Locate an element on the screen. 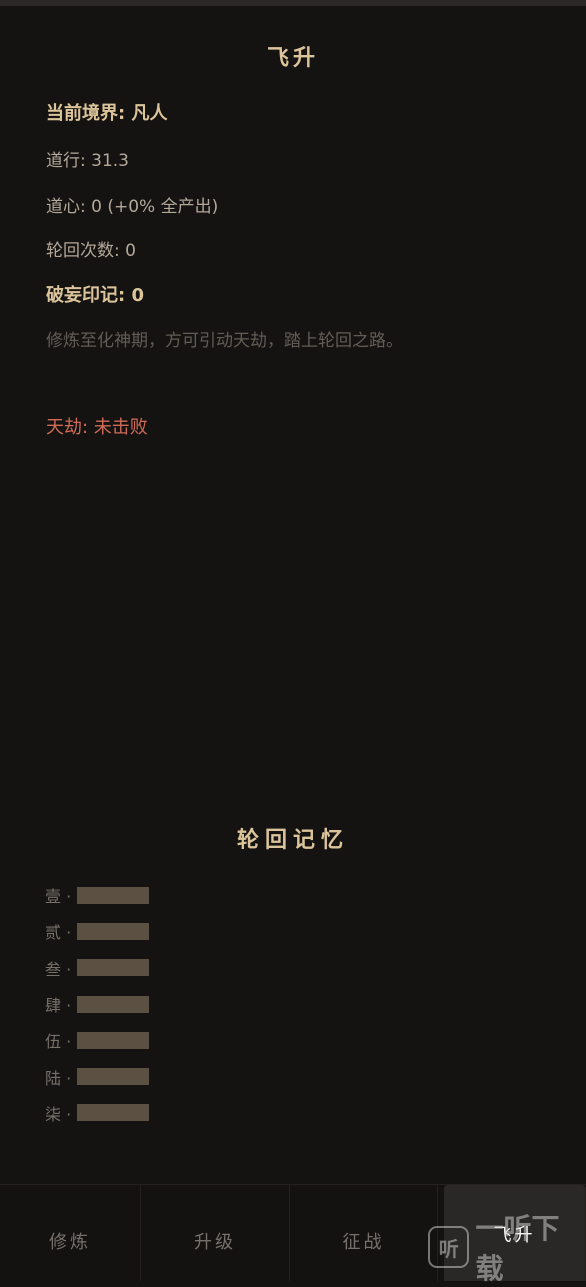  memory-item: 贰 · is located at coordinates (97, 931).